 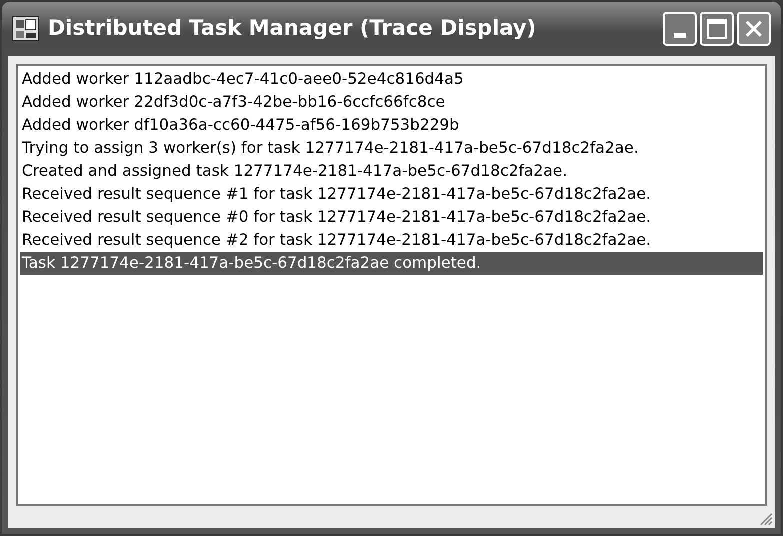 What do you see at coordinates (391, 171) in the screenshot?
I see `trace-line: Created and assigned task 1277174e-2181-417a-be5c-67d18c2fa2ae.` at bounding box center [391, 171].